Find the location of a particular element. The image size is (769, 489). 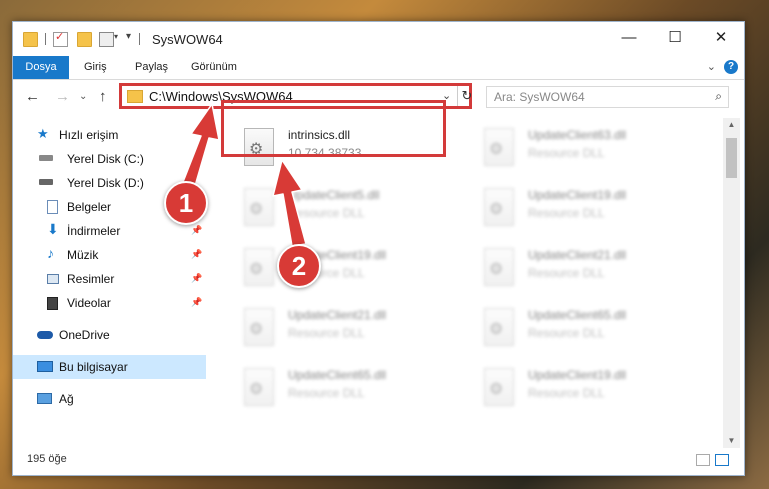

file-tile: ⚙ UpdateClient63.dll Resource DLL is located at coordinates (593, 151).